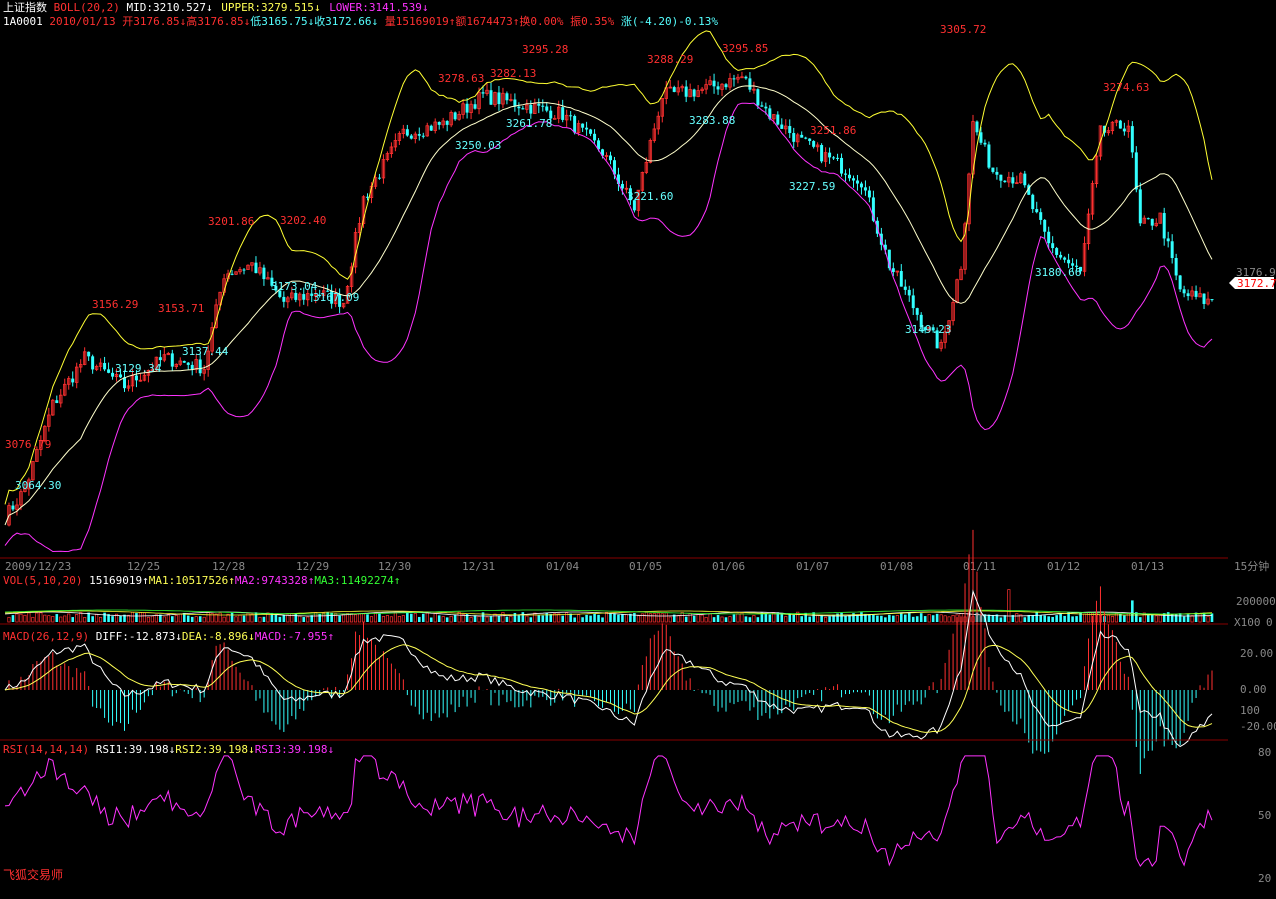 Image resolution: width=1276 pixels, height=899 pixels. What do you see at coordinates (1269, 622) in the screenshot?
I see `volume-tick-label: 0` at bounding box center [1269, 622].